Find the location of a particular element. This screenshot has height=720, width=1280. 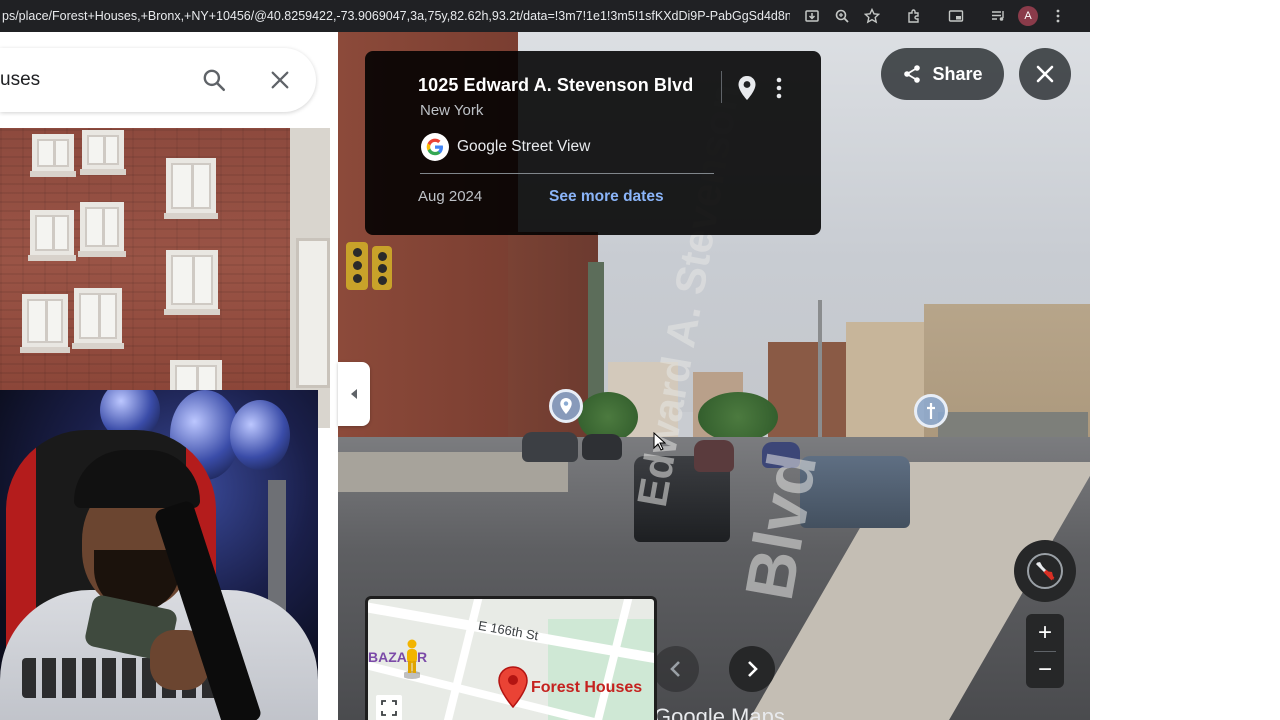

browser-menu-icon is located at coordinates (1058, 16).